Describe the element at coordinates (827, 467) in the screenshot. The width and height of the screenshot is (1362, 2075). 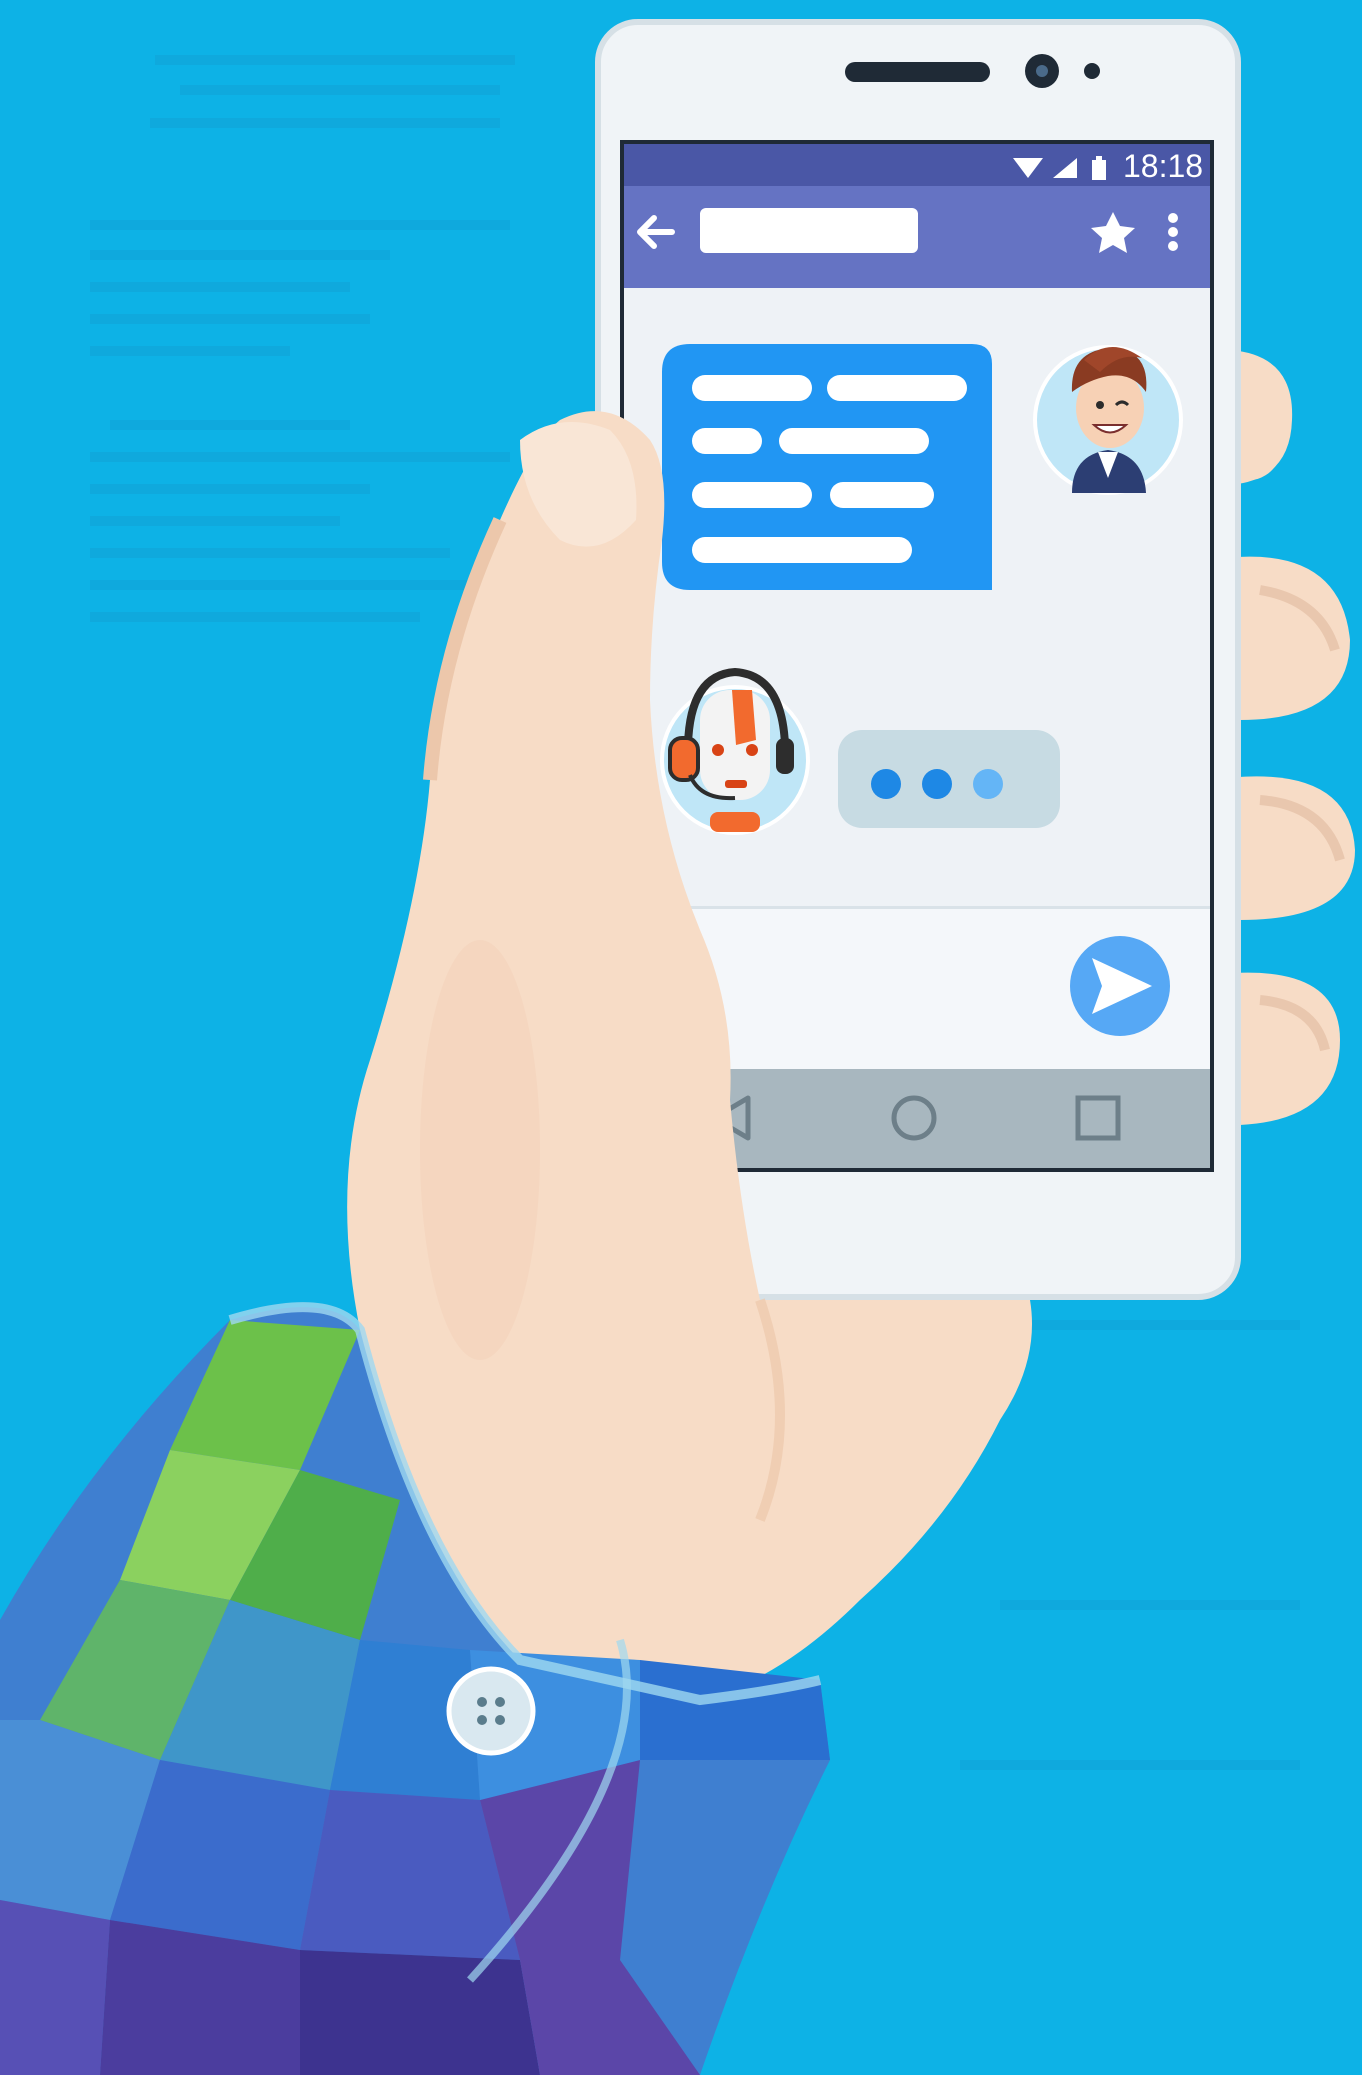
I see `user-message` at that location.